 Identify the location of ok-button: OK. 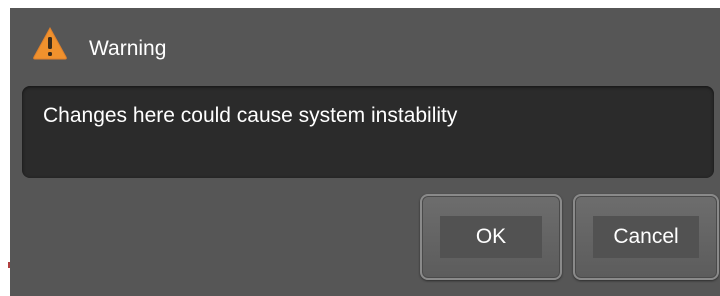
(491, 237).